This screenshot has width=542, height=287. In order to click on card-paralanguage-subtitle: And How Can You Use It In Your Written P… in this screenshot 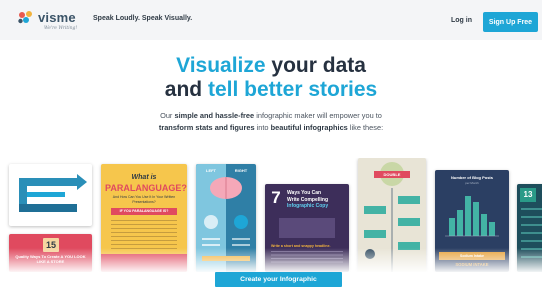, I will do `click(144, 199)`.